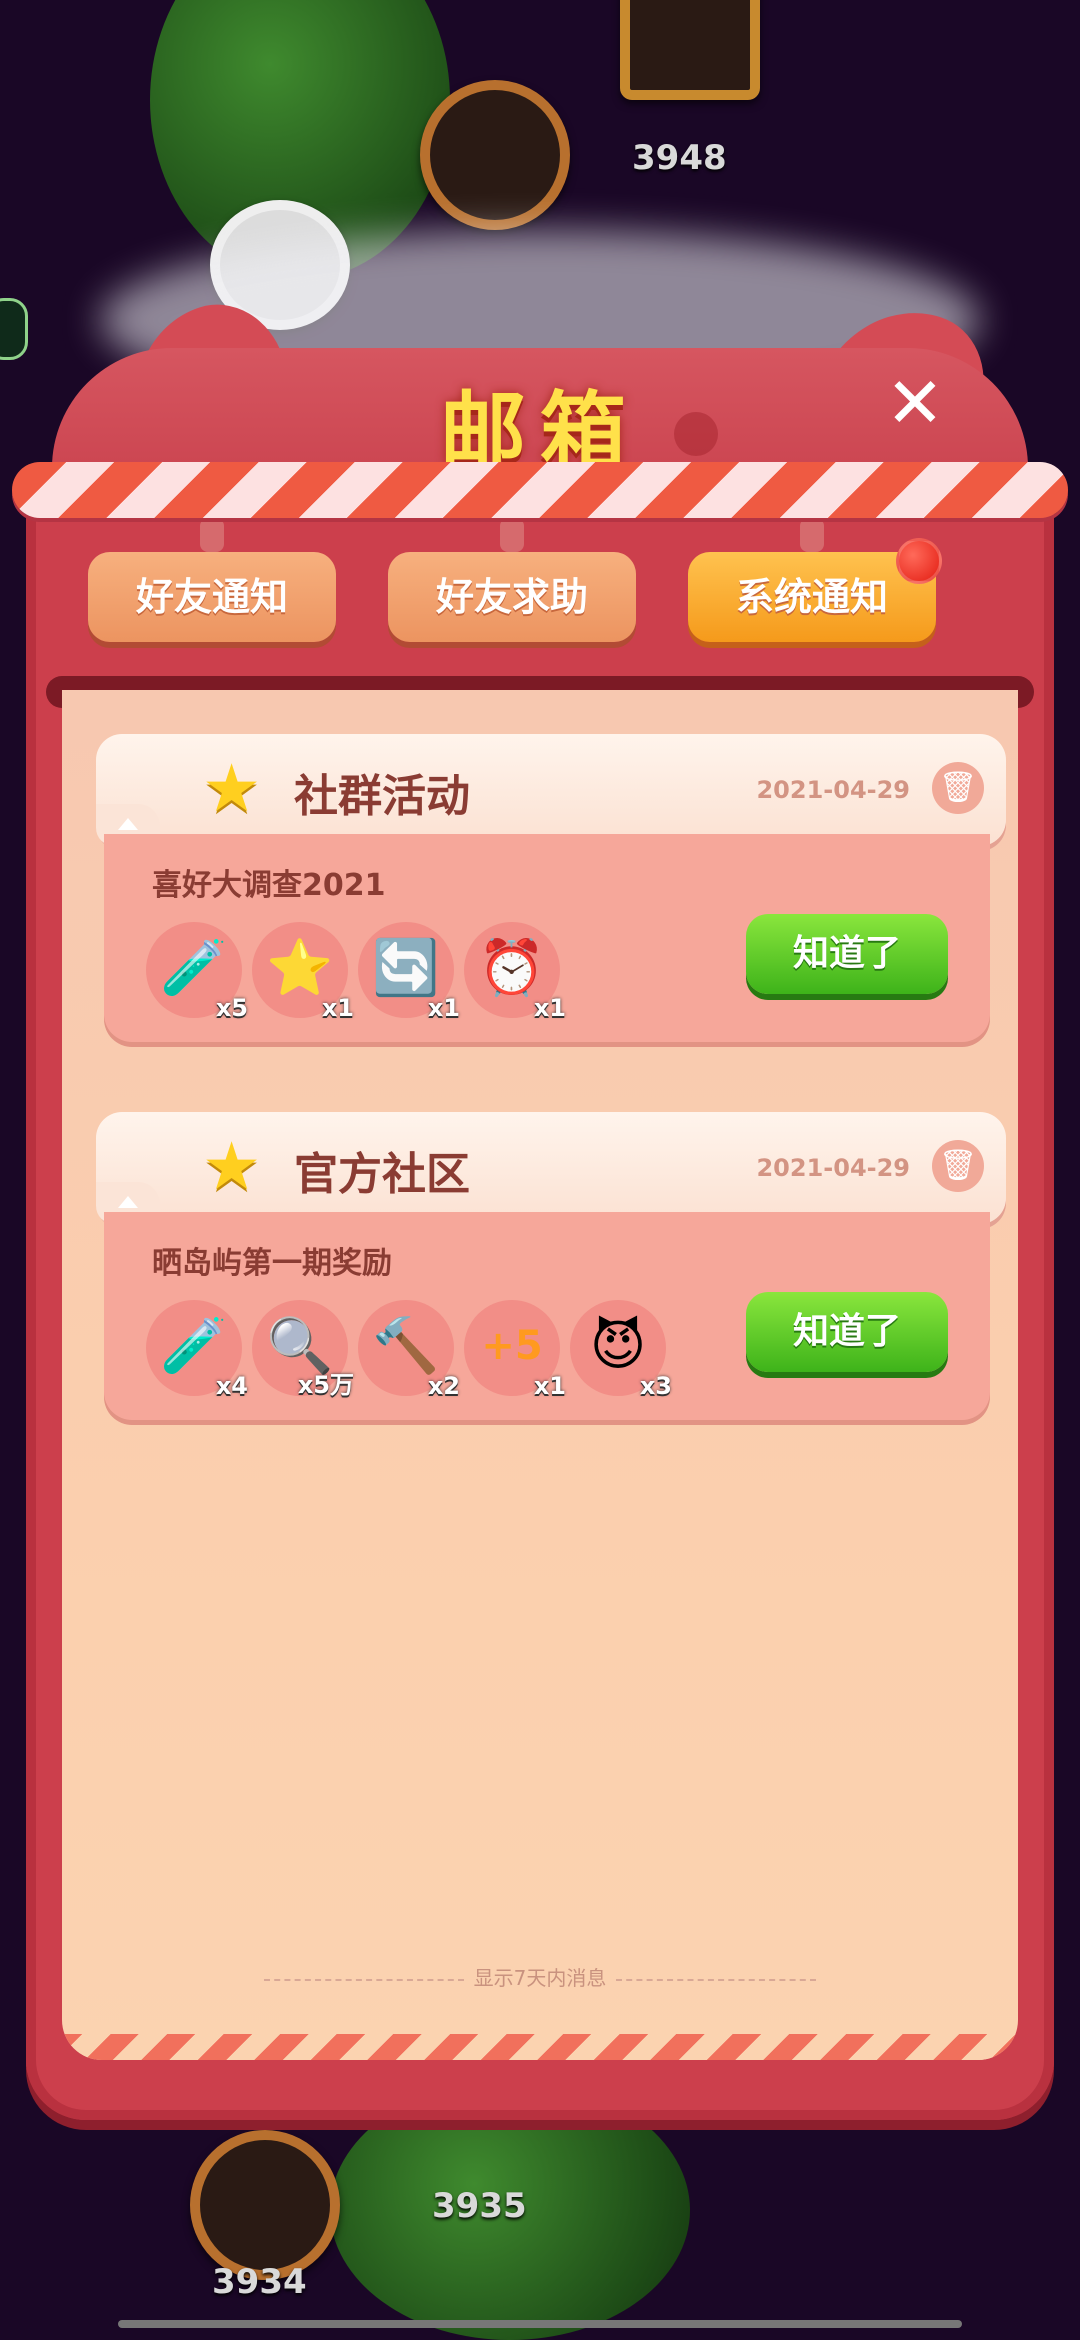 Image resolution: width=1080 pixels, height=2340 pixels. What do you see at coordinates (679, 158) in the screenshot?
I see `level-number: 3948` at bounding box center [679, 158].